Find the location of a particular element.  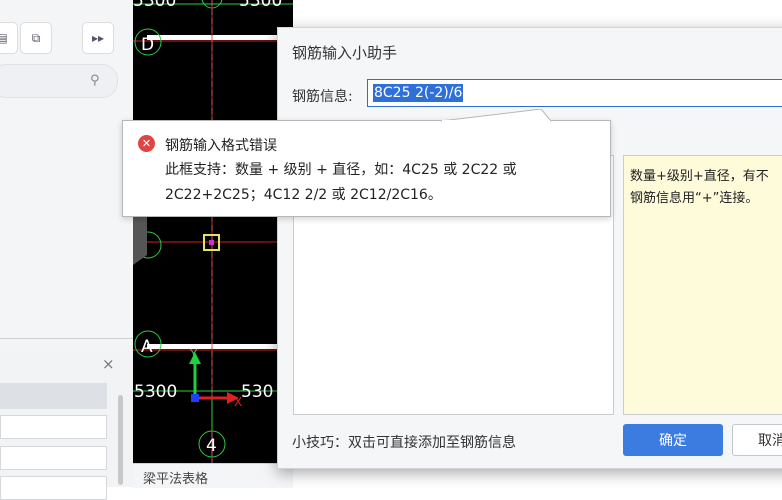

dialog-title: 钢筋输入小助手 is located at coordinates (345, 53).